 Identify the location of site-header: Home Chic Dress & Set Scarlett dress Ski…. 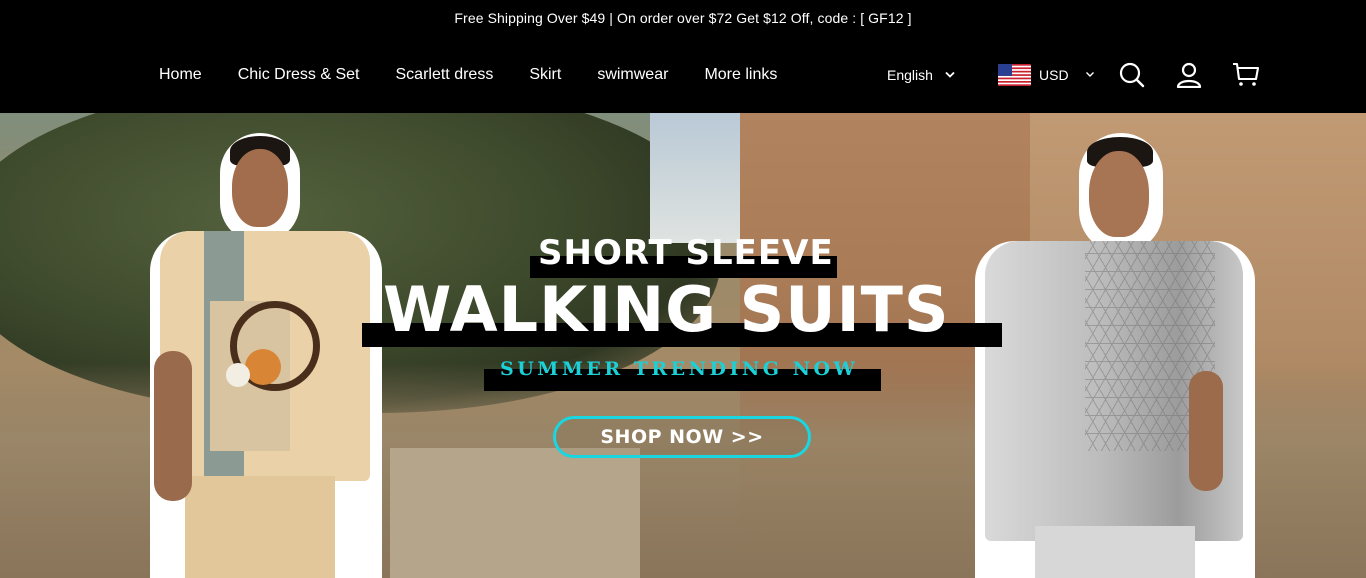
(683, 74).